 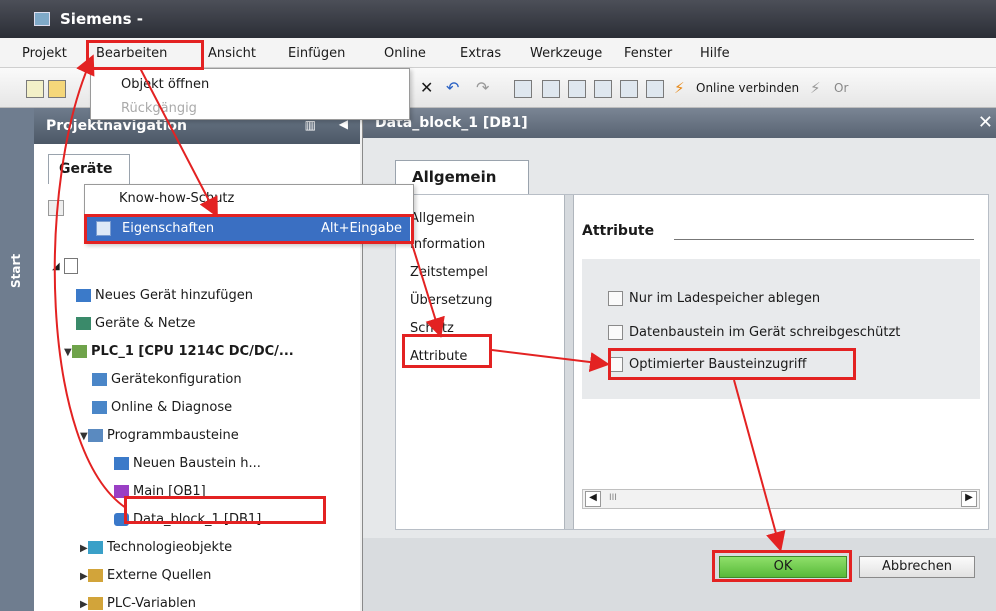 I want to click on scroll-thumb: III, so click(x=613, y=498).